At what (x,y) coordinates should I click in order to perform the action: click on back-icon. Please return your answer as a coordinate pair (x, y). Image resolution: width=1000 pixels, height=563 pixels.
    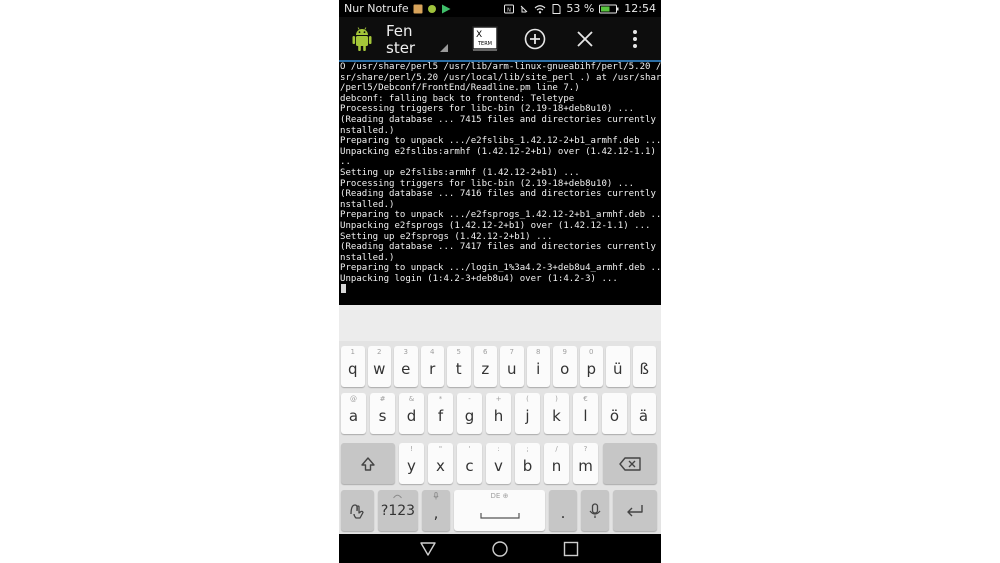
    Looking at the image, I should click on (428, 549).